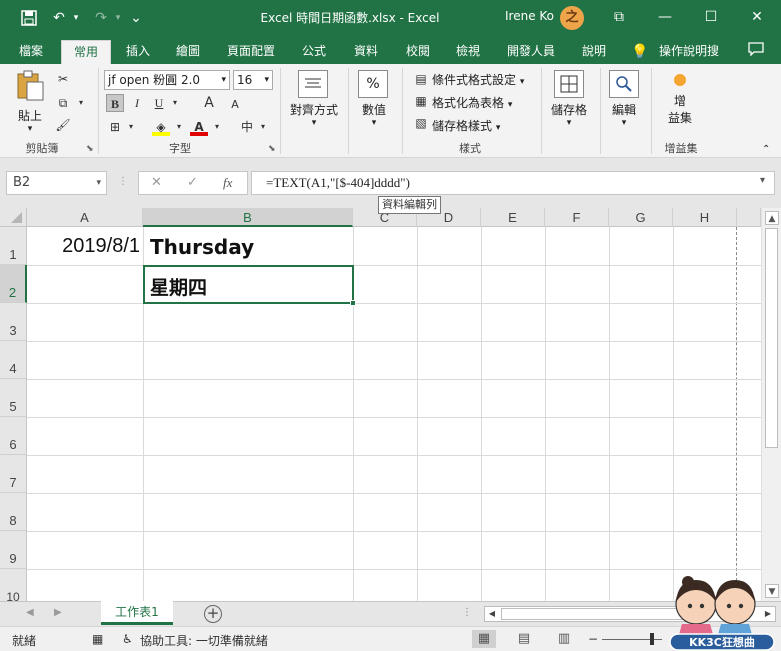 This screenshot has width=781, height=651. Describe the element at coordinates (665, 17) in the screenshot. I see `minimize-icon: —` at that location.